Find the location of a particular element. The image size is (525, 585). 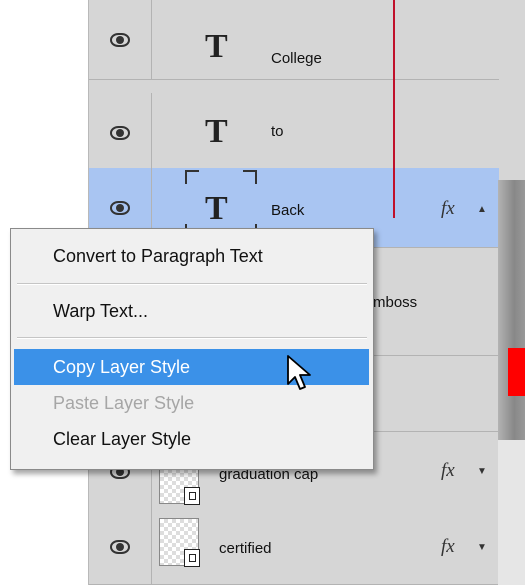

menu-item-clear-layer-style: Clear Layer Style is located at coordinates (192, 439).